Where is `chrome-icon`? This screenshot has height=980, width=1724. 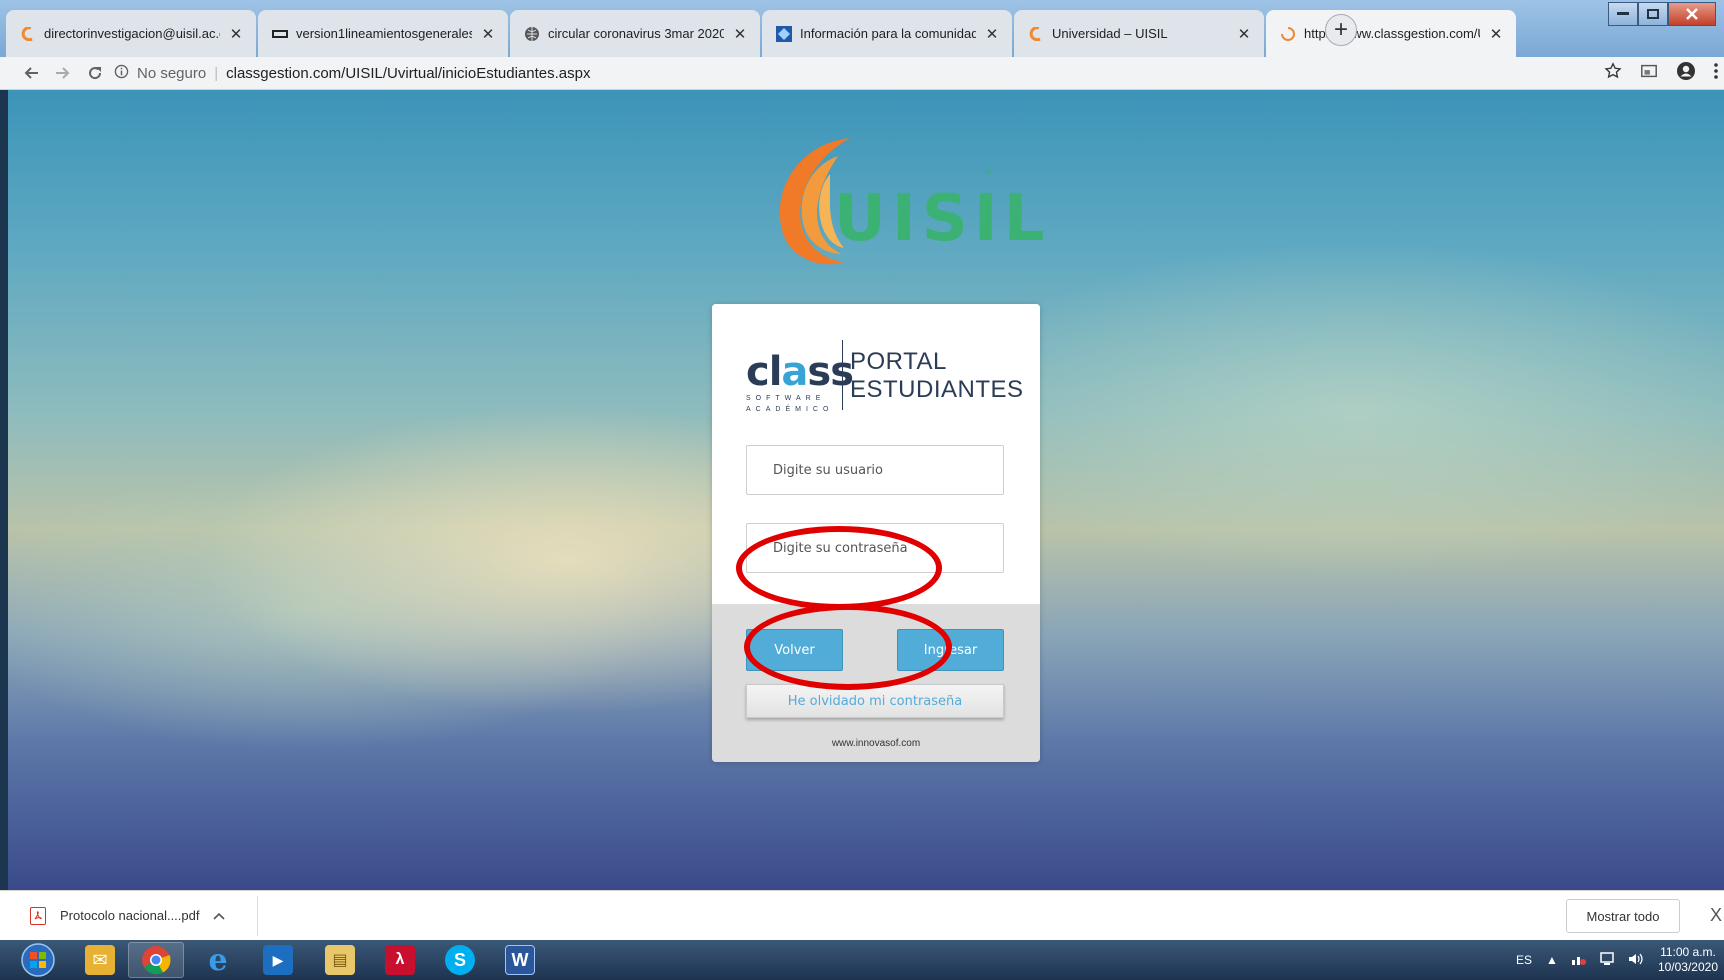 chrome-icon is located at coordinates (156, 960).